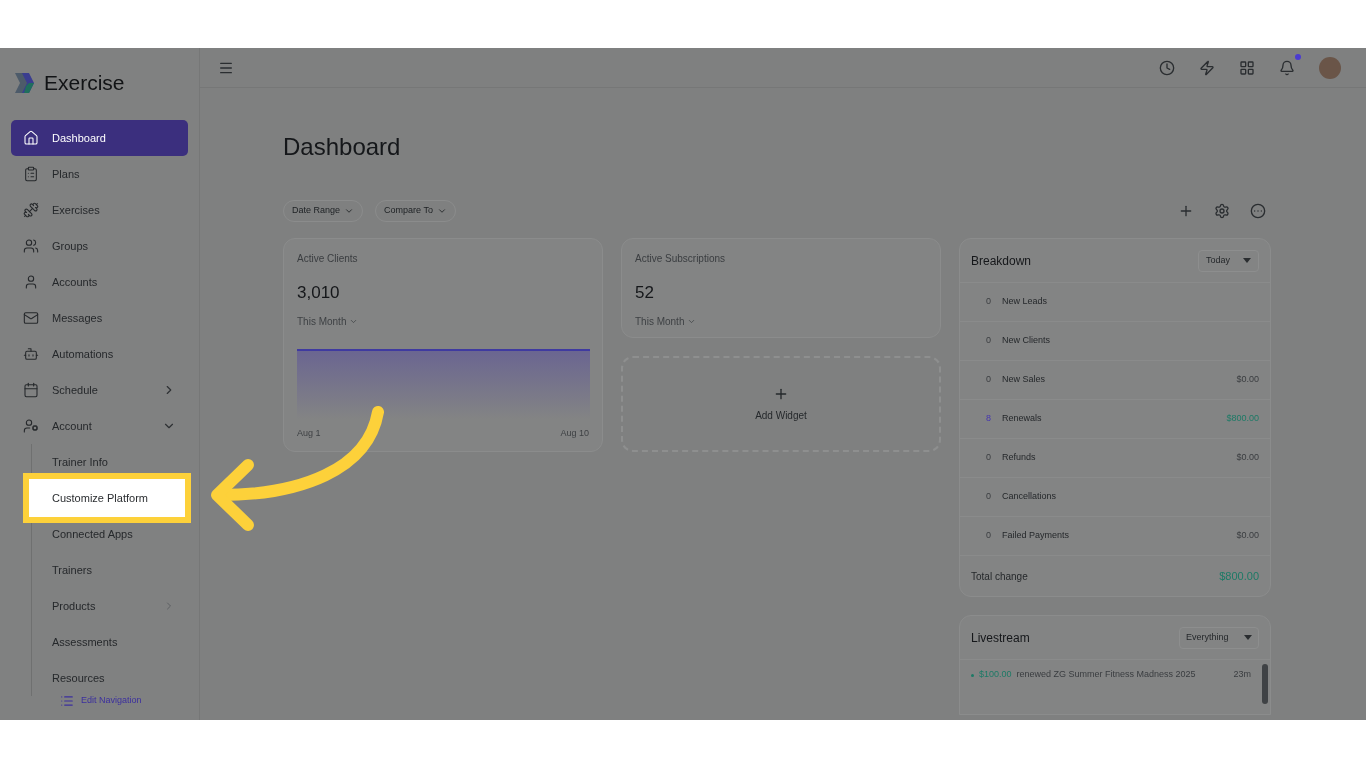  Describe the element at coordinates (31, 138) in the screenshot. I see `house-icon` at that location.